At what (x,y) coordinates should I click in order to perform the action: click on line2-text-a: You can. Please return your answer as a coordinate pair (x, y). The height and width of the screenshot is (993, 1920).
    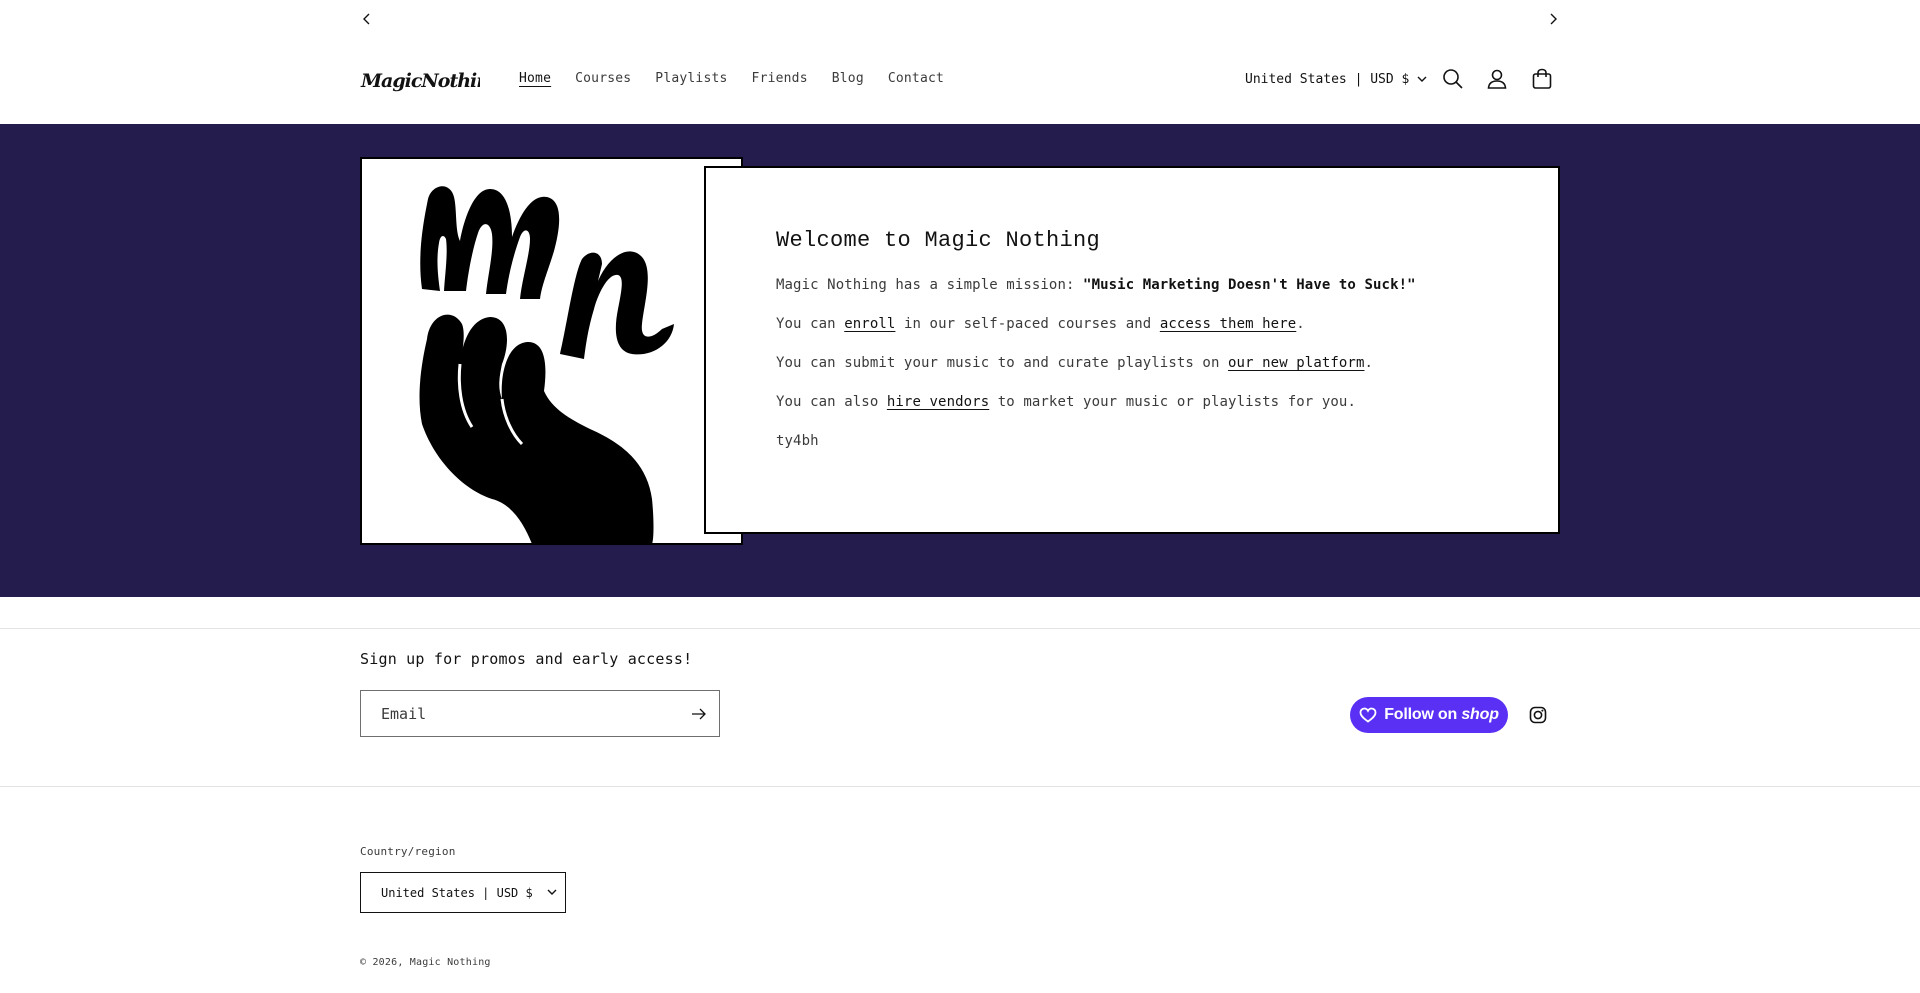
    Looking at the image, I should click on (810, 324).